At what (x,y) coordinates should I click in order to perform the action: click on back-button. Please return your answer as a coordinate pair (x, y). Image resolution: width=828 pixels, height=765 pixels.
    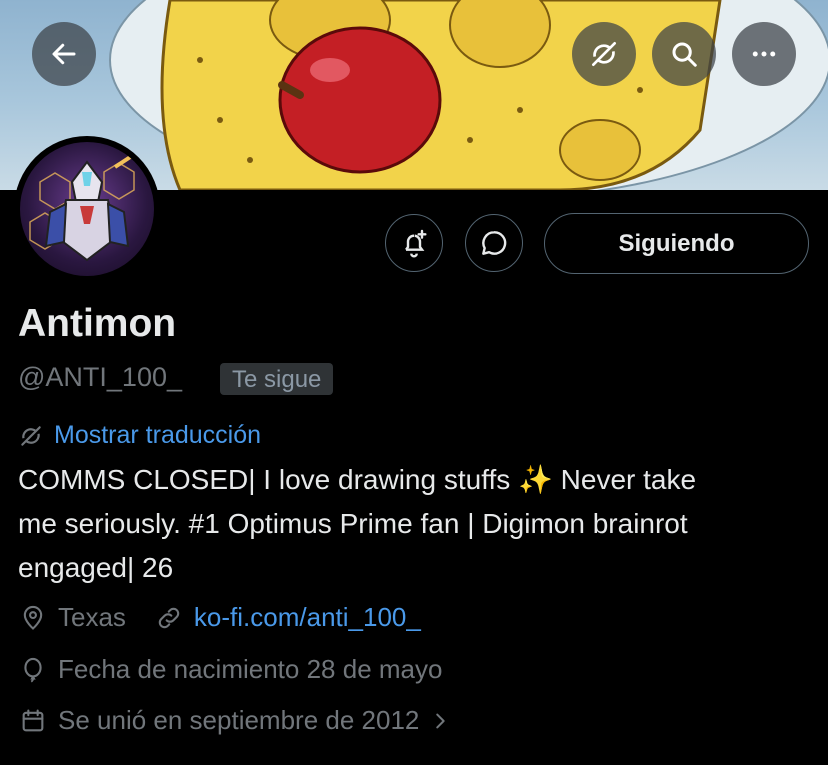
    Looking at the image, I should click on (64, 54).